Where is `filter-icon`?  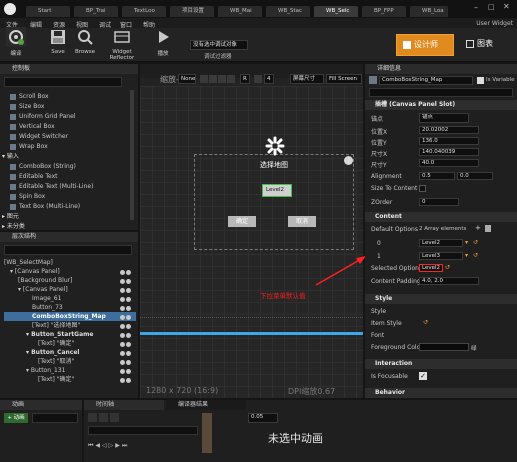
filter-icon is located at coordinates (114, 417).